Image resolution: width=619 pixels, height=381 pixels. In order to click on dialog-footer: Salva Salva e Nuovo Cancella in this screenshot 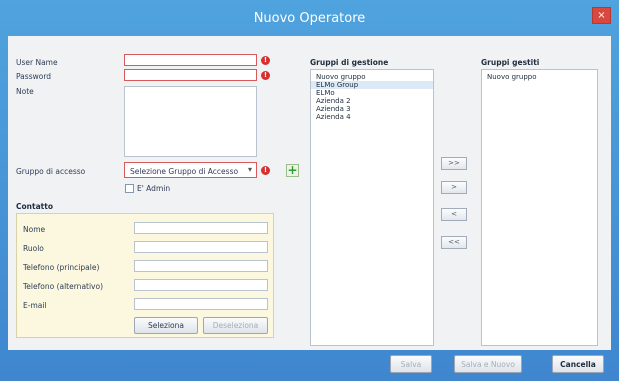, I will do `click(309, 362)`.